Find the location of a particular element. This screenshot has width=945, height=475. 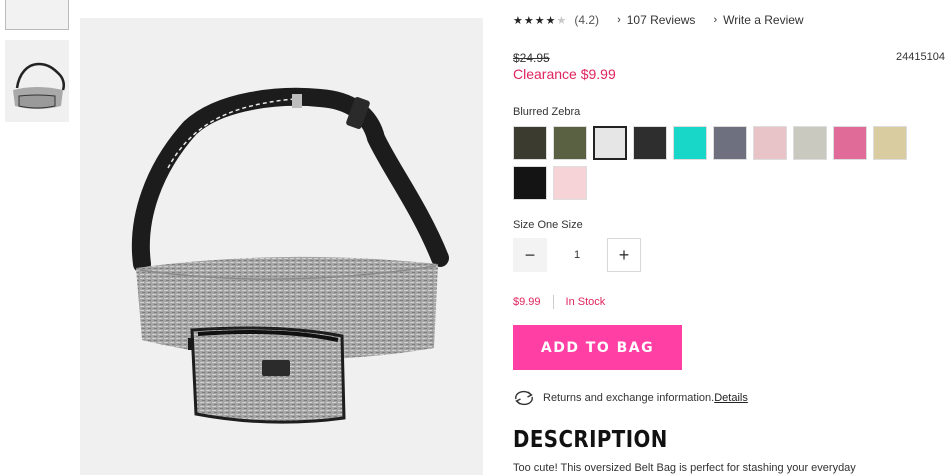

swatch-blurred-zebra is located at coordinates (610, 143).